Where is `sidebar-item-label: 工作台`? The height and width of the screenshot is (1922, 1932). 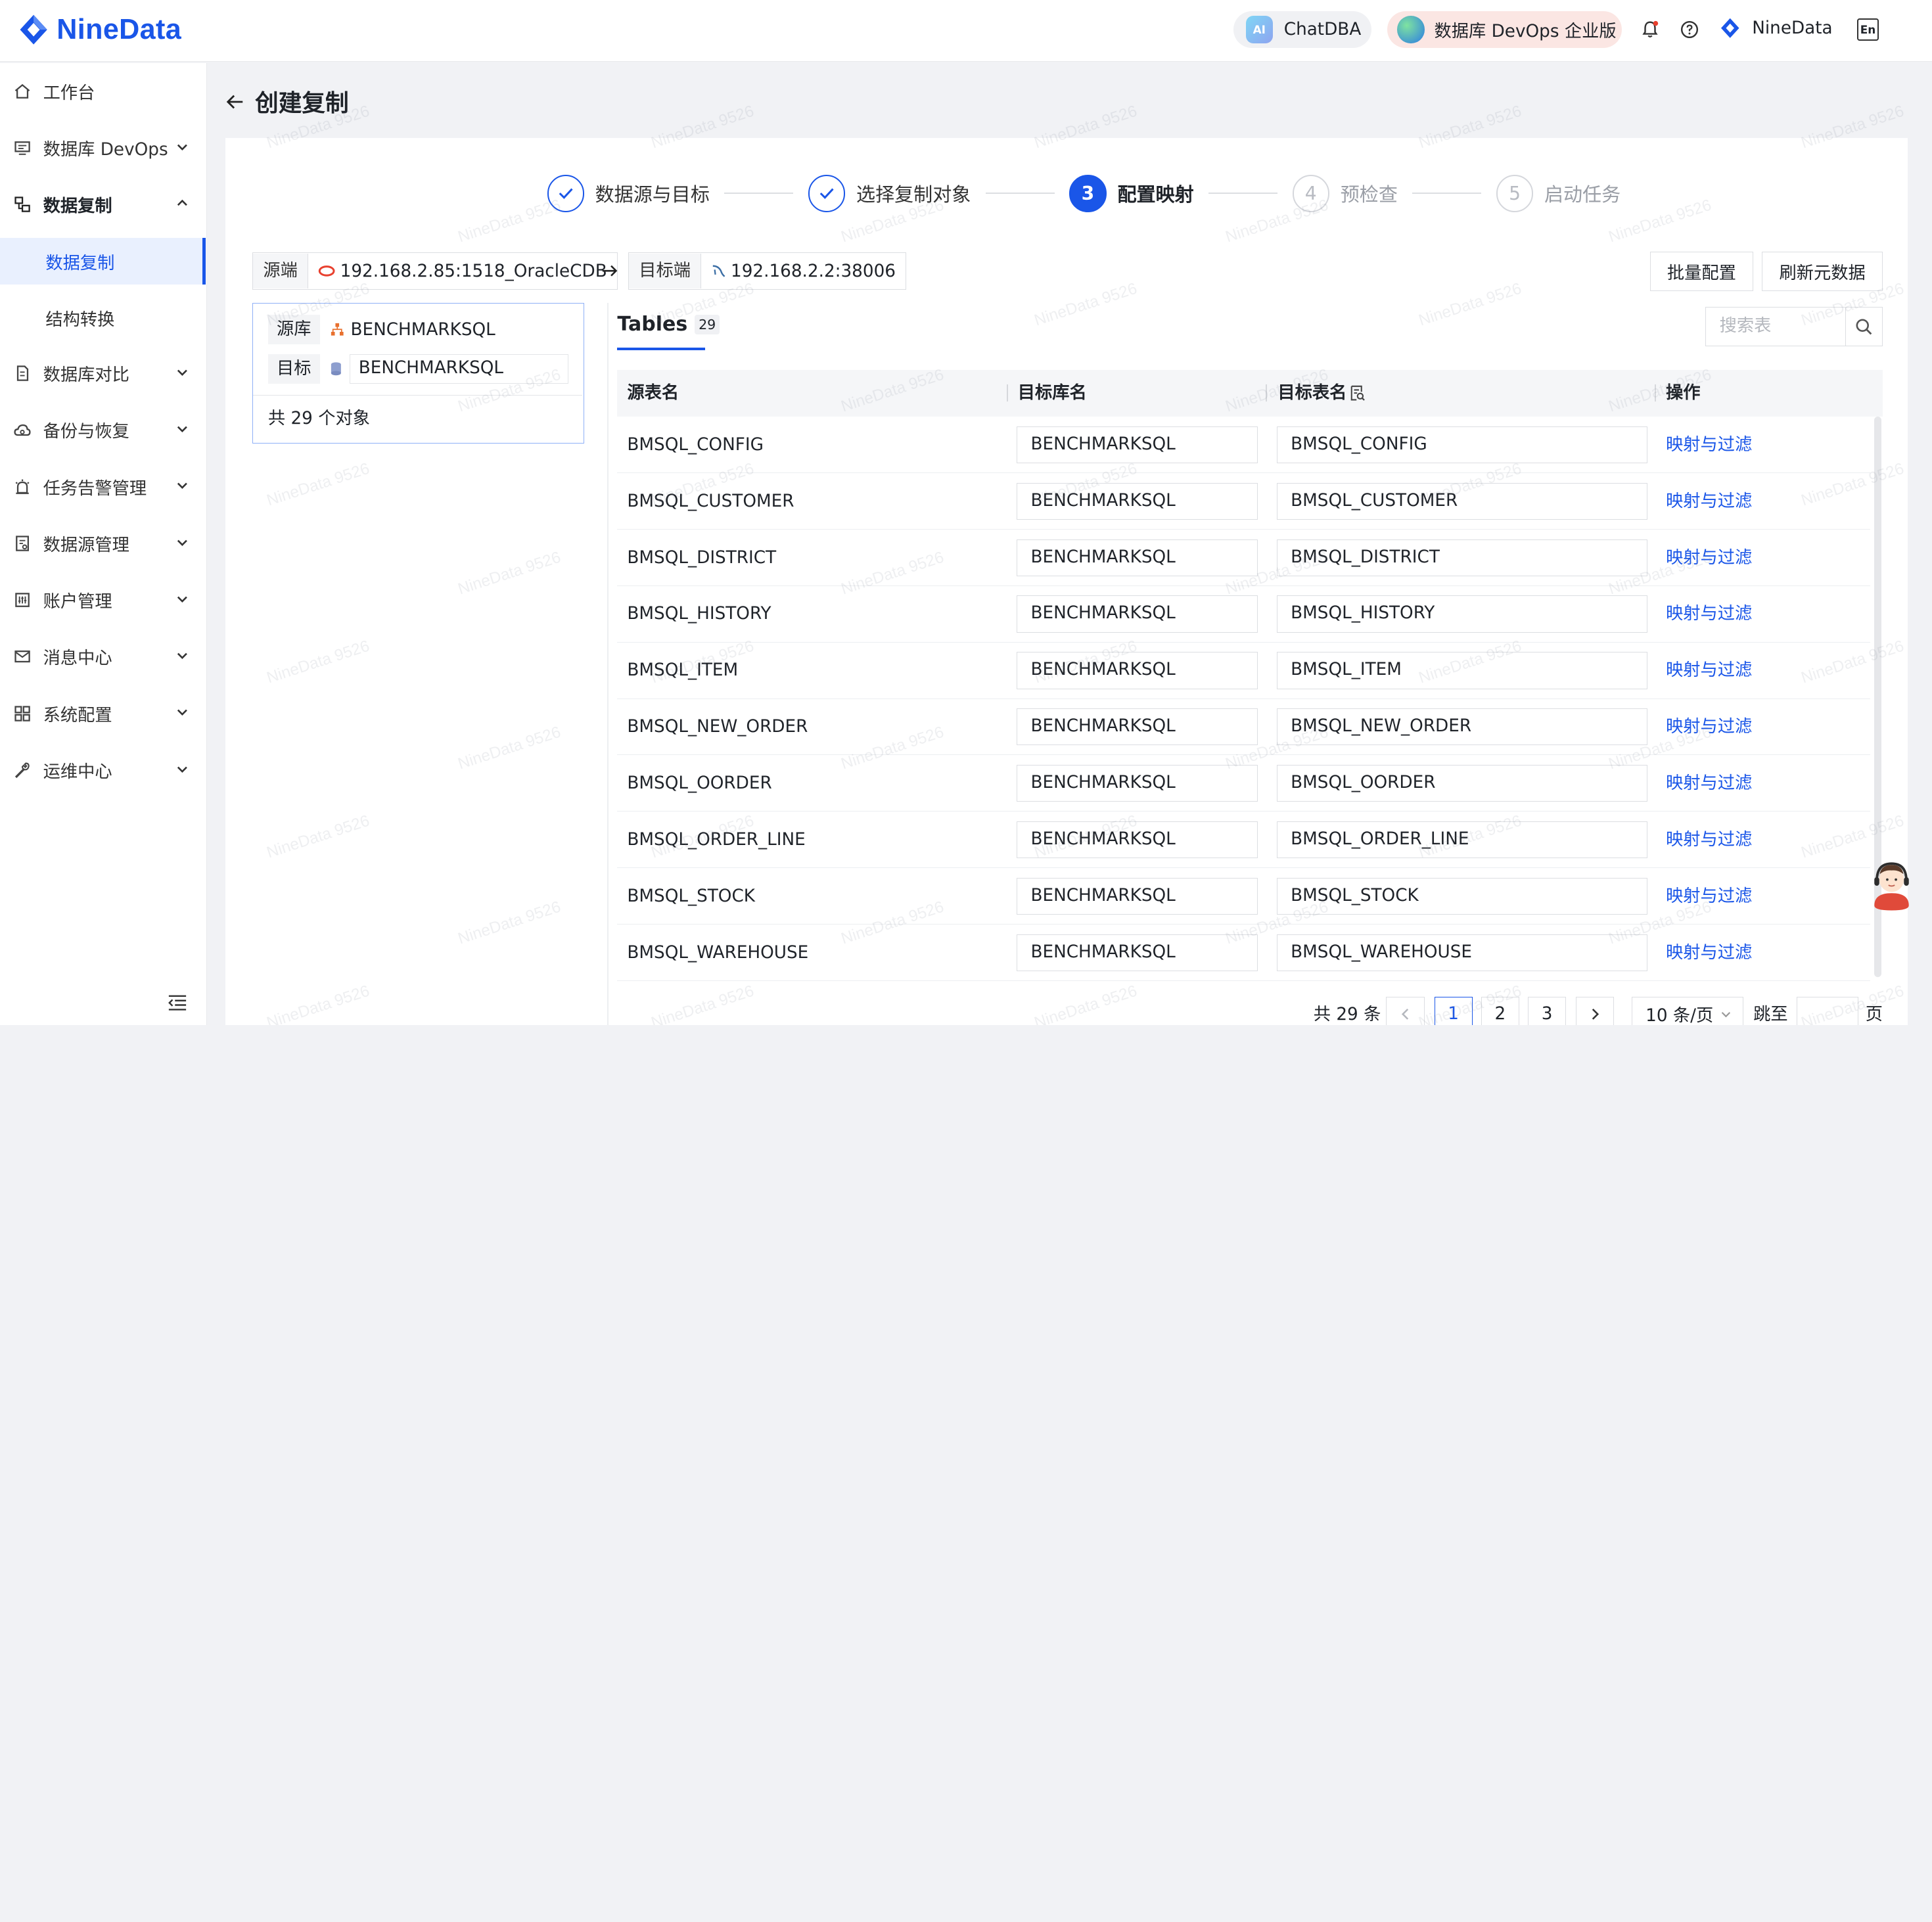
sidebar-item-label: 工作台 is located at coordinates (69, 93).